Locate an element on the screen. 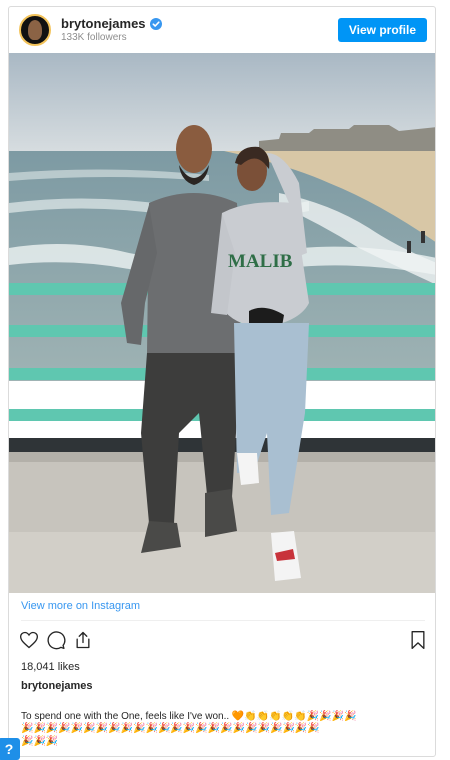 The image size is (450, 760). follower-count: 133K followers is located at coordinates (94, 37).